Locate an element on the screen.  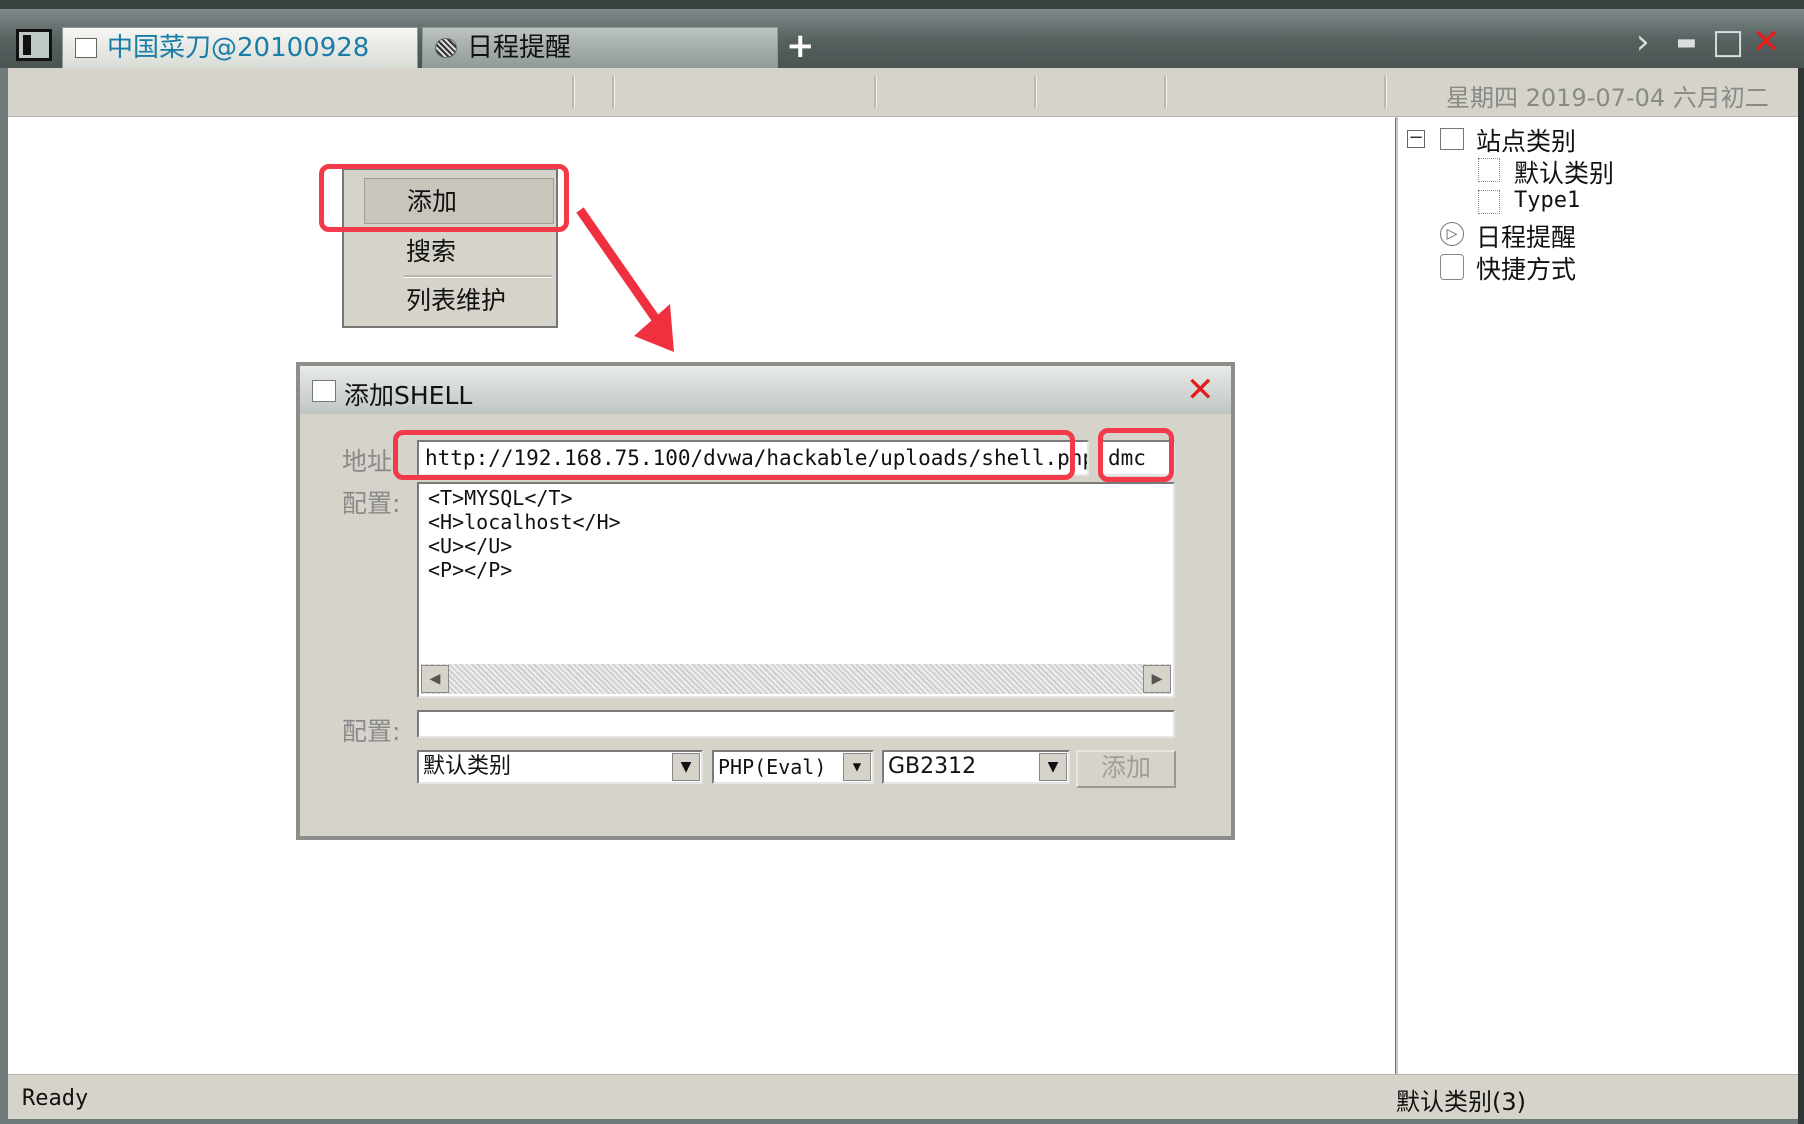
tab-main: 中国菜刀@20100928 is located at coordinates (240, 47).